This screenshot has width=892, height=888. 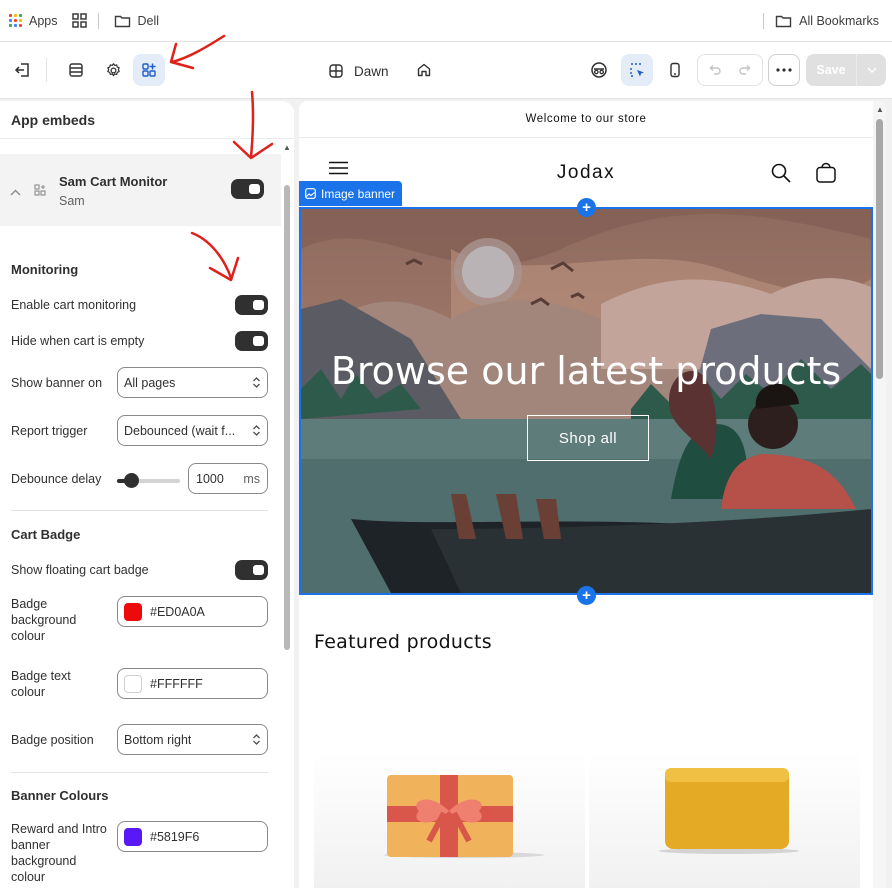 I want to click on exit-icon, so click(x=21, y=70).